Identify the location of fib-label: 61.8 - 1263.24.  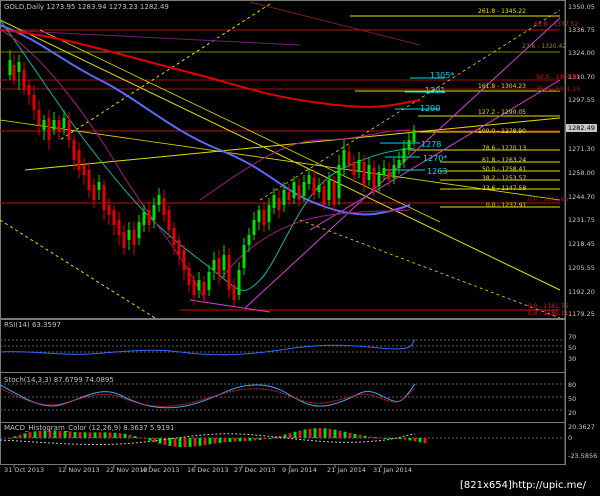
(504, 160).